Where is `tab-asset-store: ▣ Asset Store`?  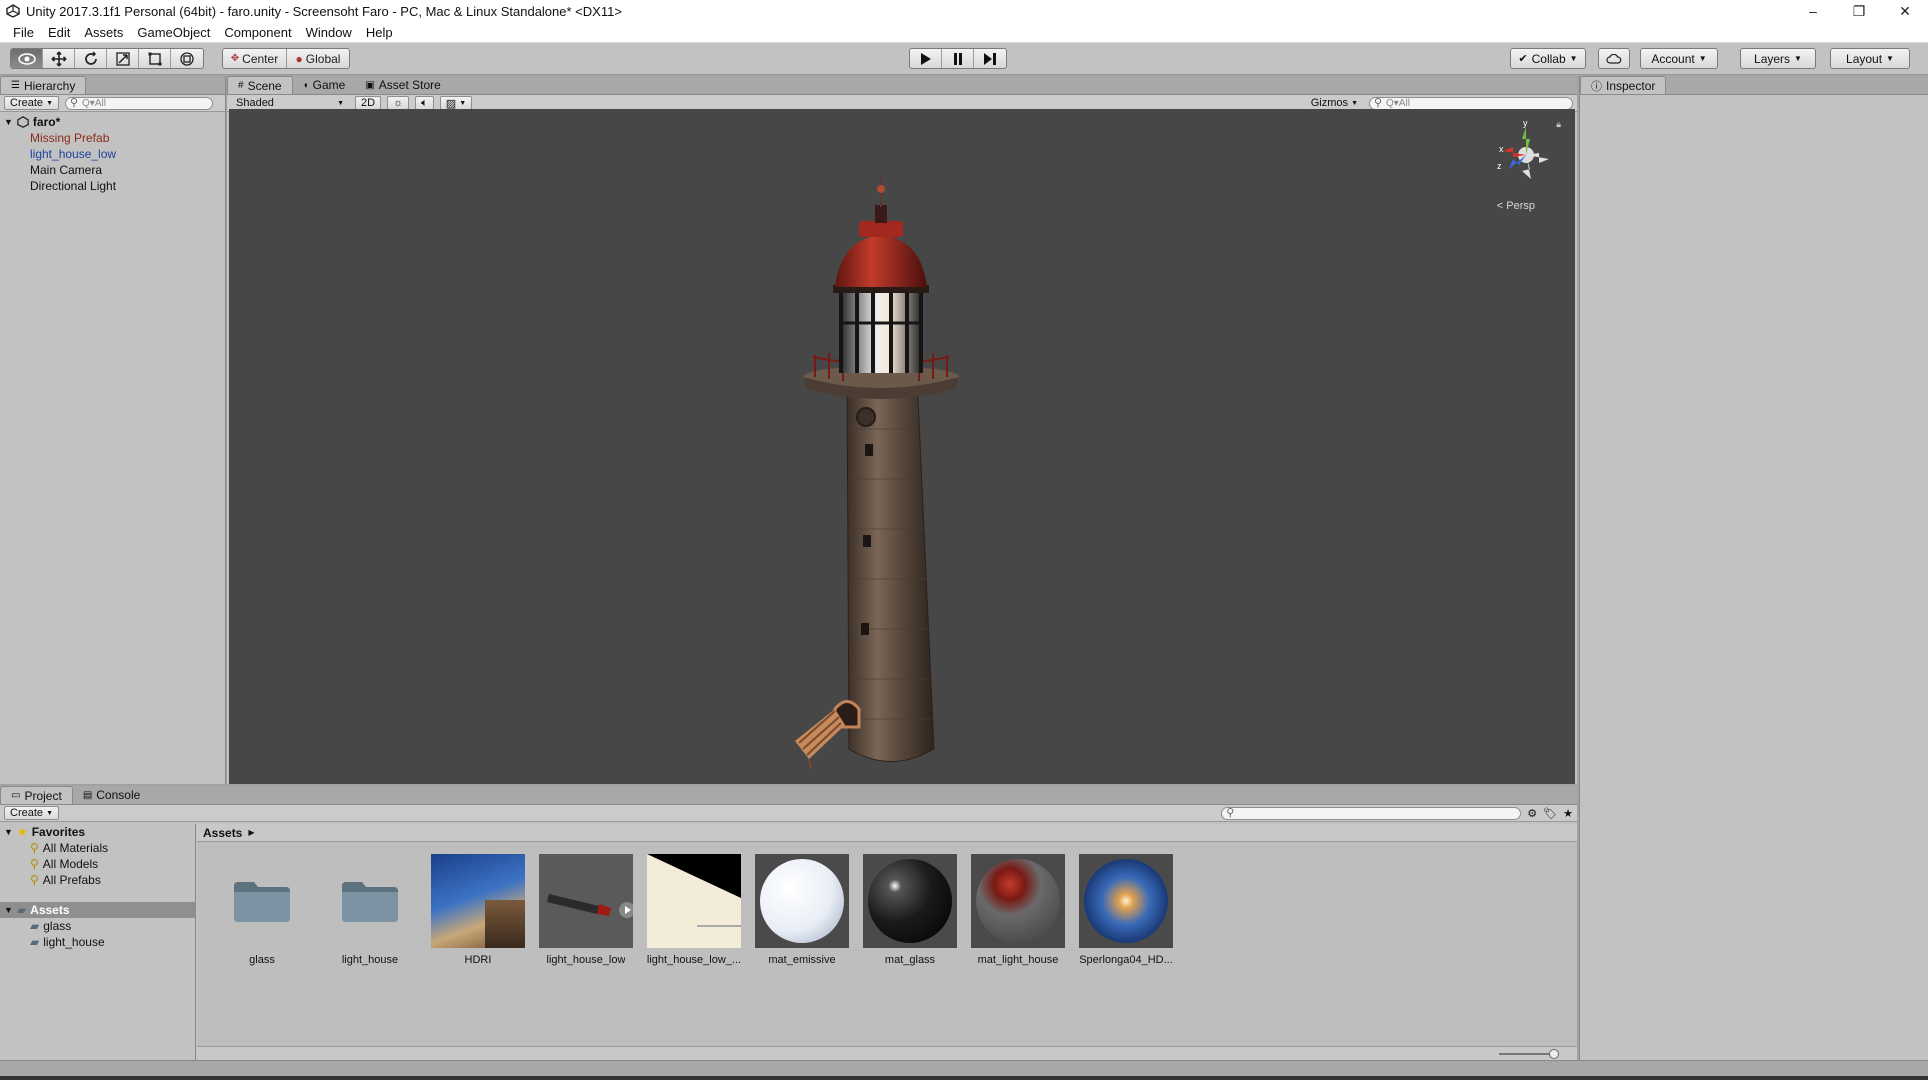 tab-asset-store: ▣ Asset Store is located at coordinates (402, 85).